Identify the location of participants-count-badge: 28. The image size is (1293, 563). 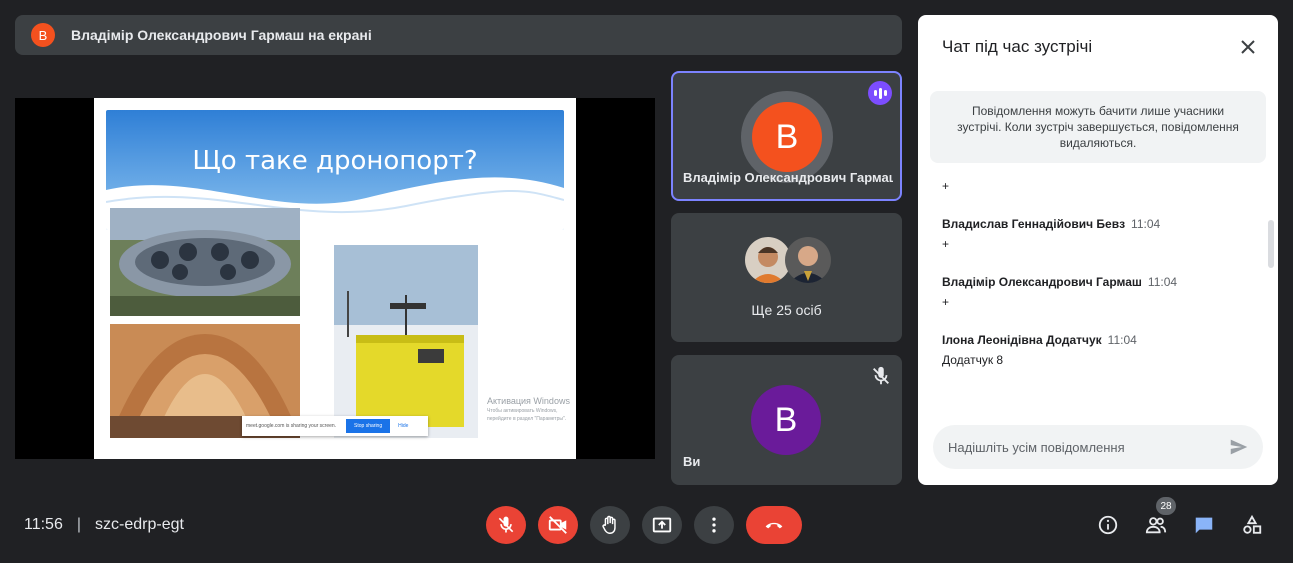
(1166, 506).